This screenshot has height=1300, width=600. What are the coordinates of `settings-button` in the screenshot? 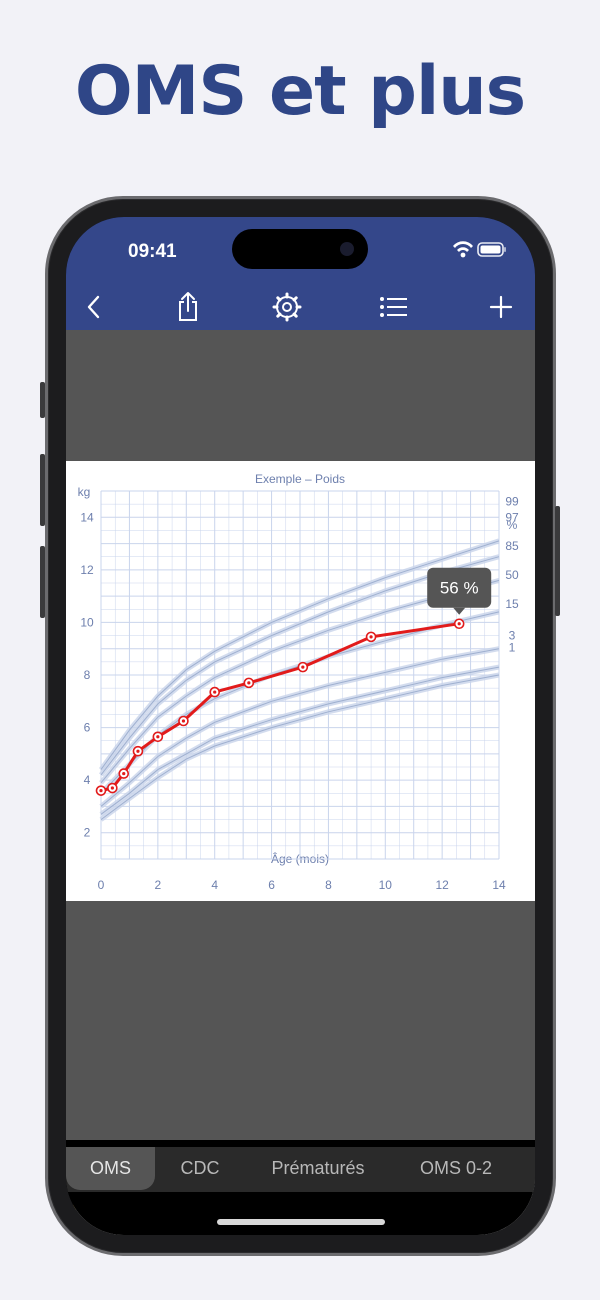 It's located at (287, 307).